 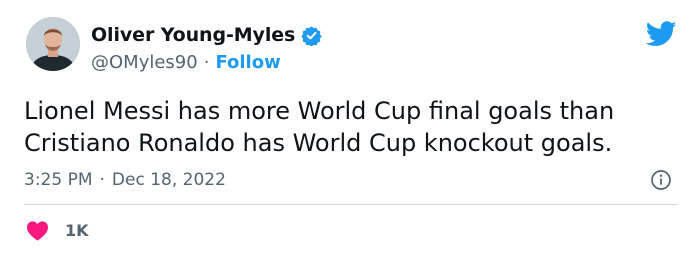 What do you see at coordinates (311, 35) in the screenshot?
I see `verified-badge-icon` at bounding box center [311, 35].